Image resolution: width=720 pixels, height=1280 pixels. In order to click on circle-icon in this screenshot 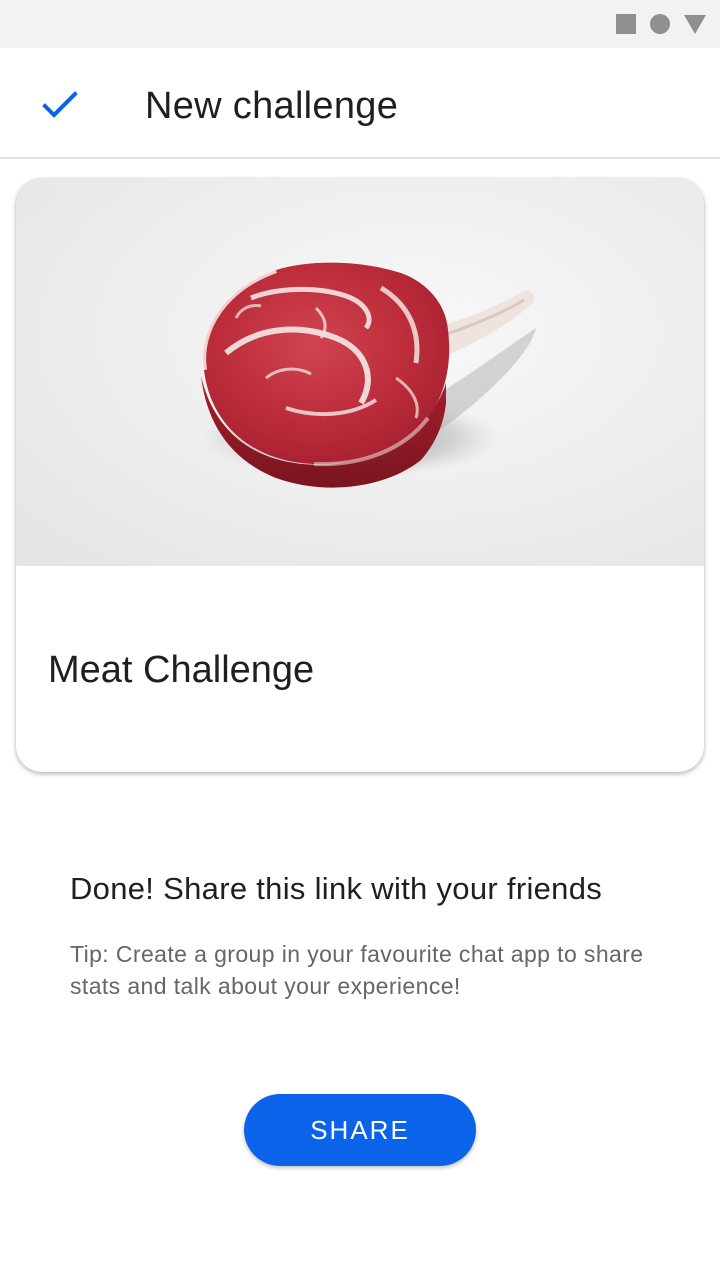, I will do `click(660, 24)`.